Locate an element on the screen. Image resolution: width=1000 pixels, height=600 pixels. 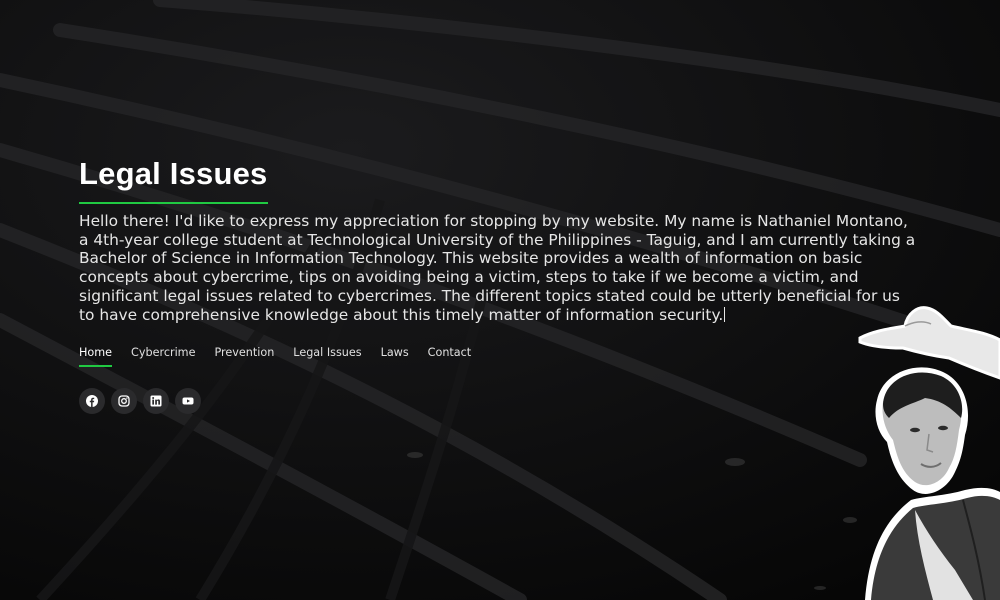
instagram-icon is located at coordinates (124, 401).